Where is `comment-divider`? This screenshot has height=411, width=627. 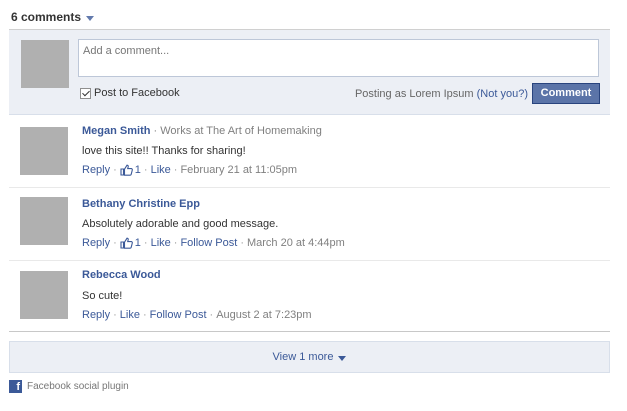 comment-divider is located at coordinates (309, 331).